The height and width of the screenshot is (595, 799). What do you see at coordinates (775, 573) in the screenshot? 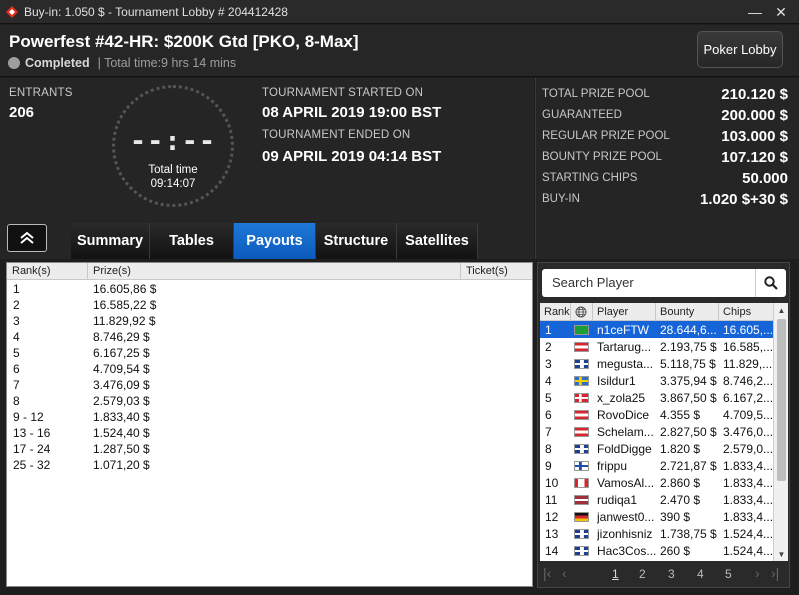
I see `last-page-icon: ›|` at bounding box center [775, 573].